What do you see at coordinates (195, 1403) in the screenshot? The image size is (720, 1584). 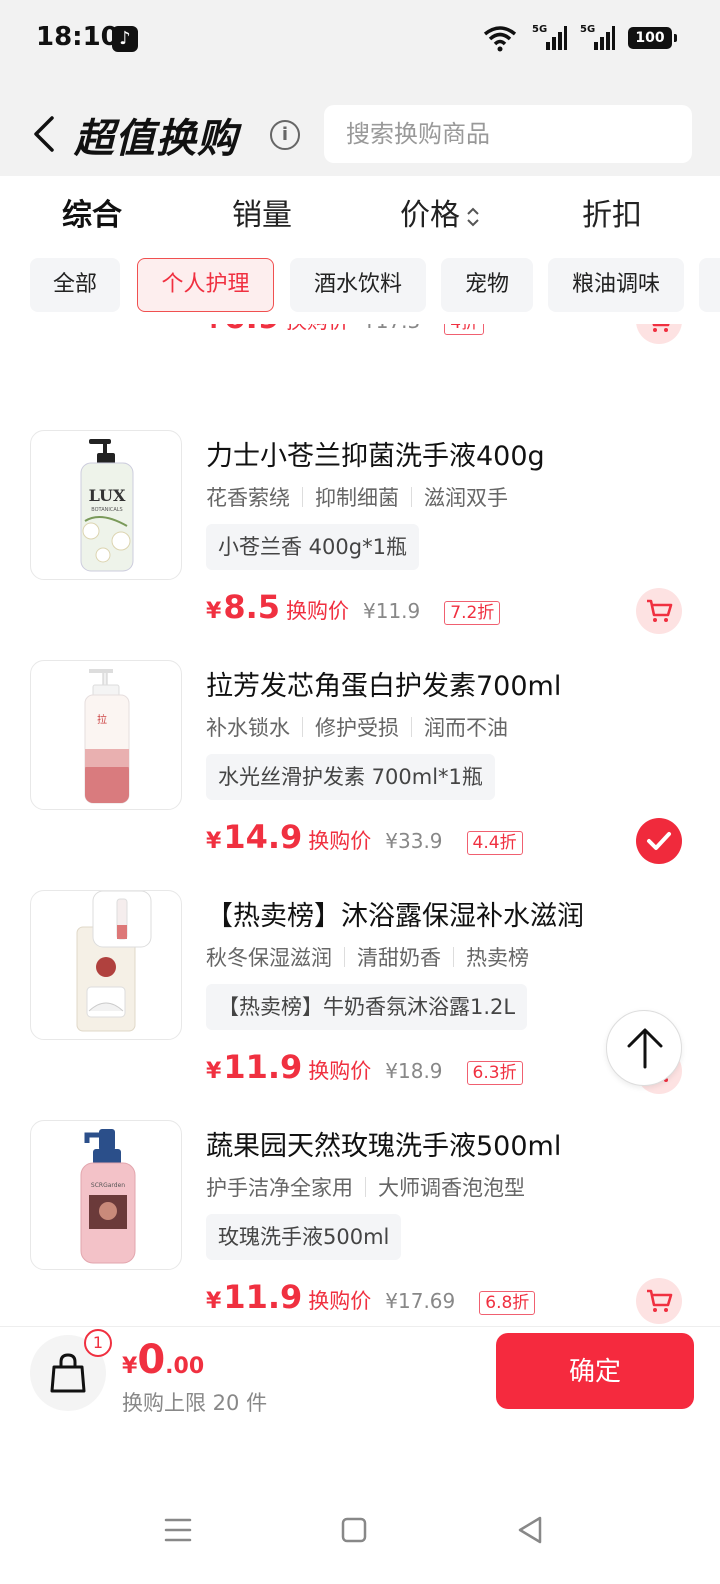 I see `exchange-limit-text: 换购上限 20 件` at bounding box center [195, 1403].